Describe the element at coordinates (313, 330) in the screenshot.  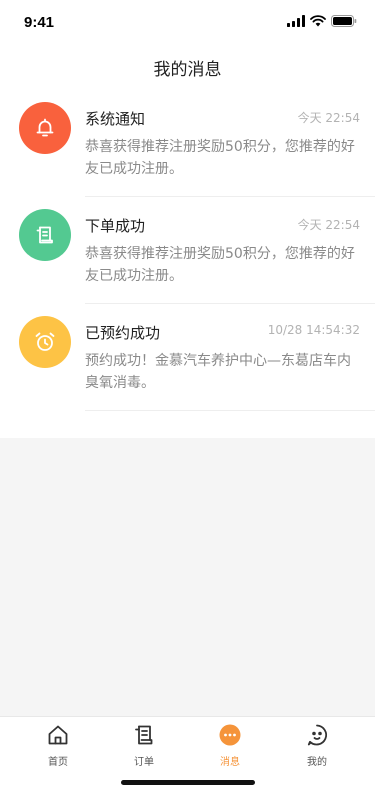
I see `message-time: 10/28 14:54:32` at that location.